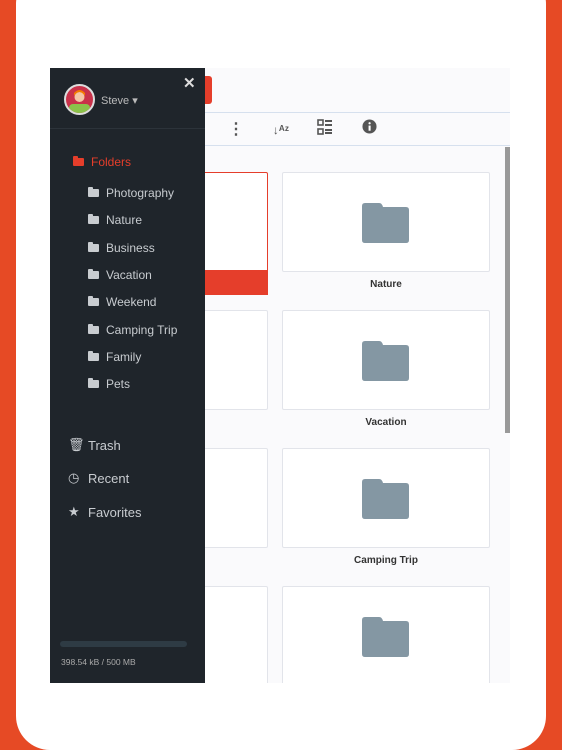 The height and width of the screenshot is (750, 562). I want to click on avatar, so click(79, 99).